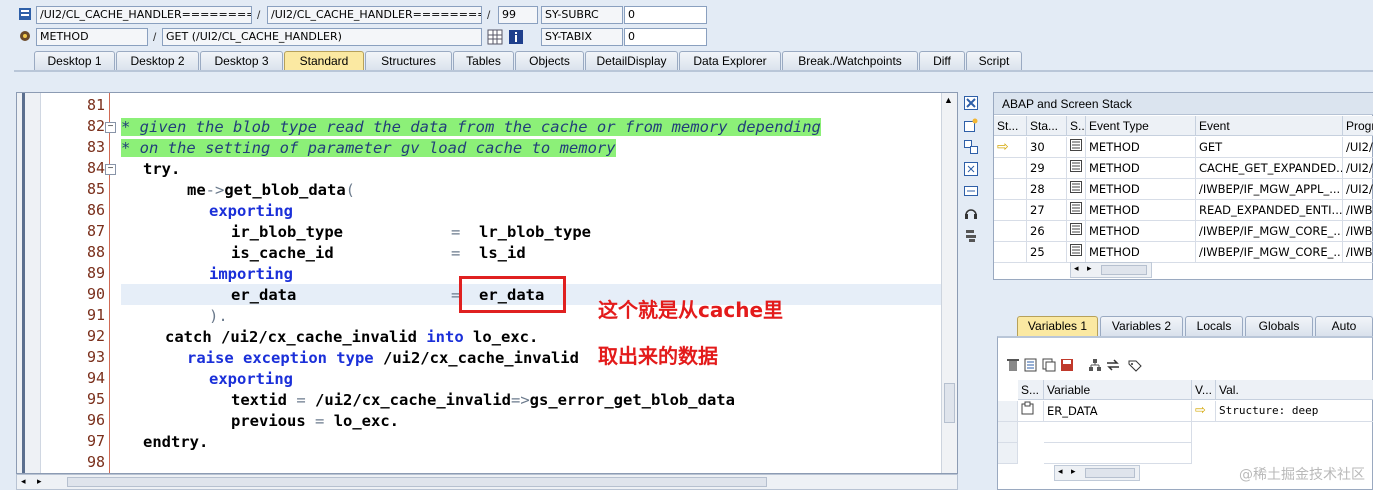 This screenshot has width=1373, height=490. Describe the element at coordinates (1214, 326) in the screenshot. I see `tab-locals: Locals` at that location.